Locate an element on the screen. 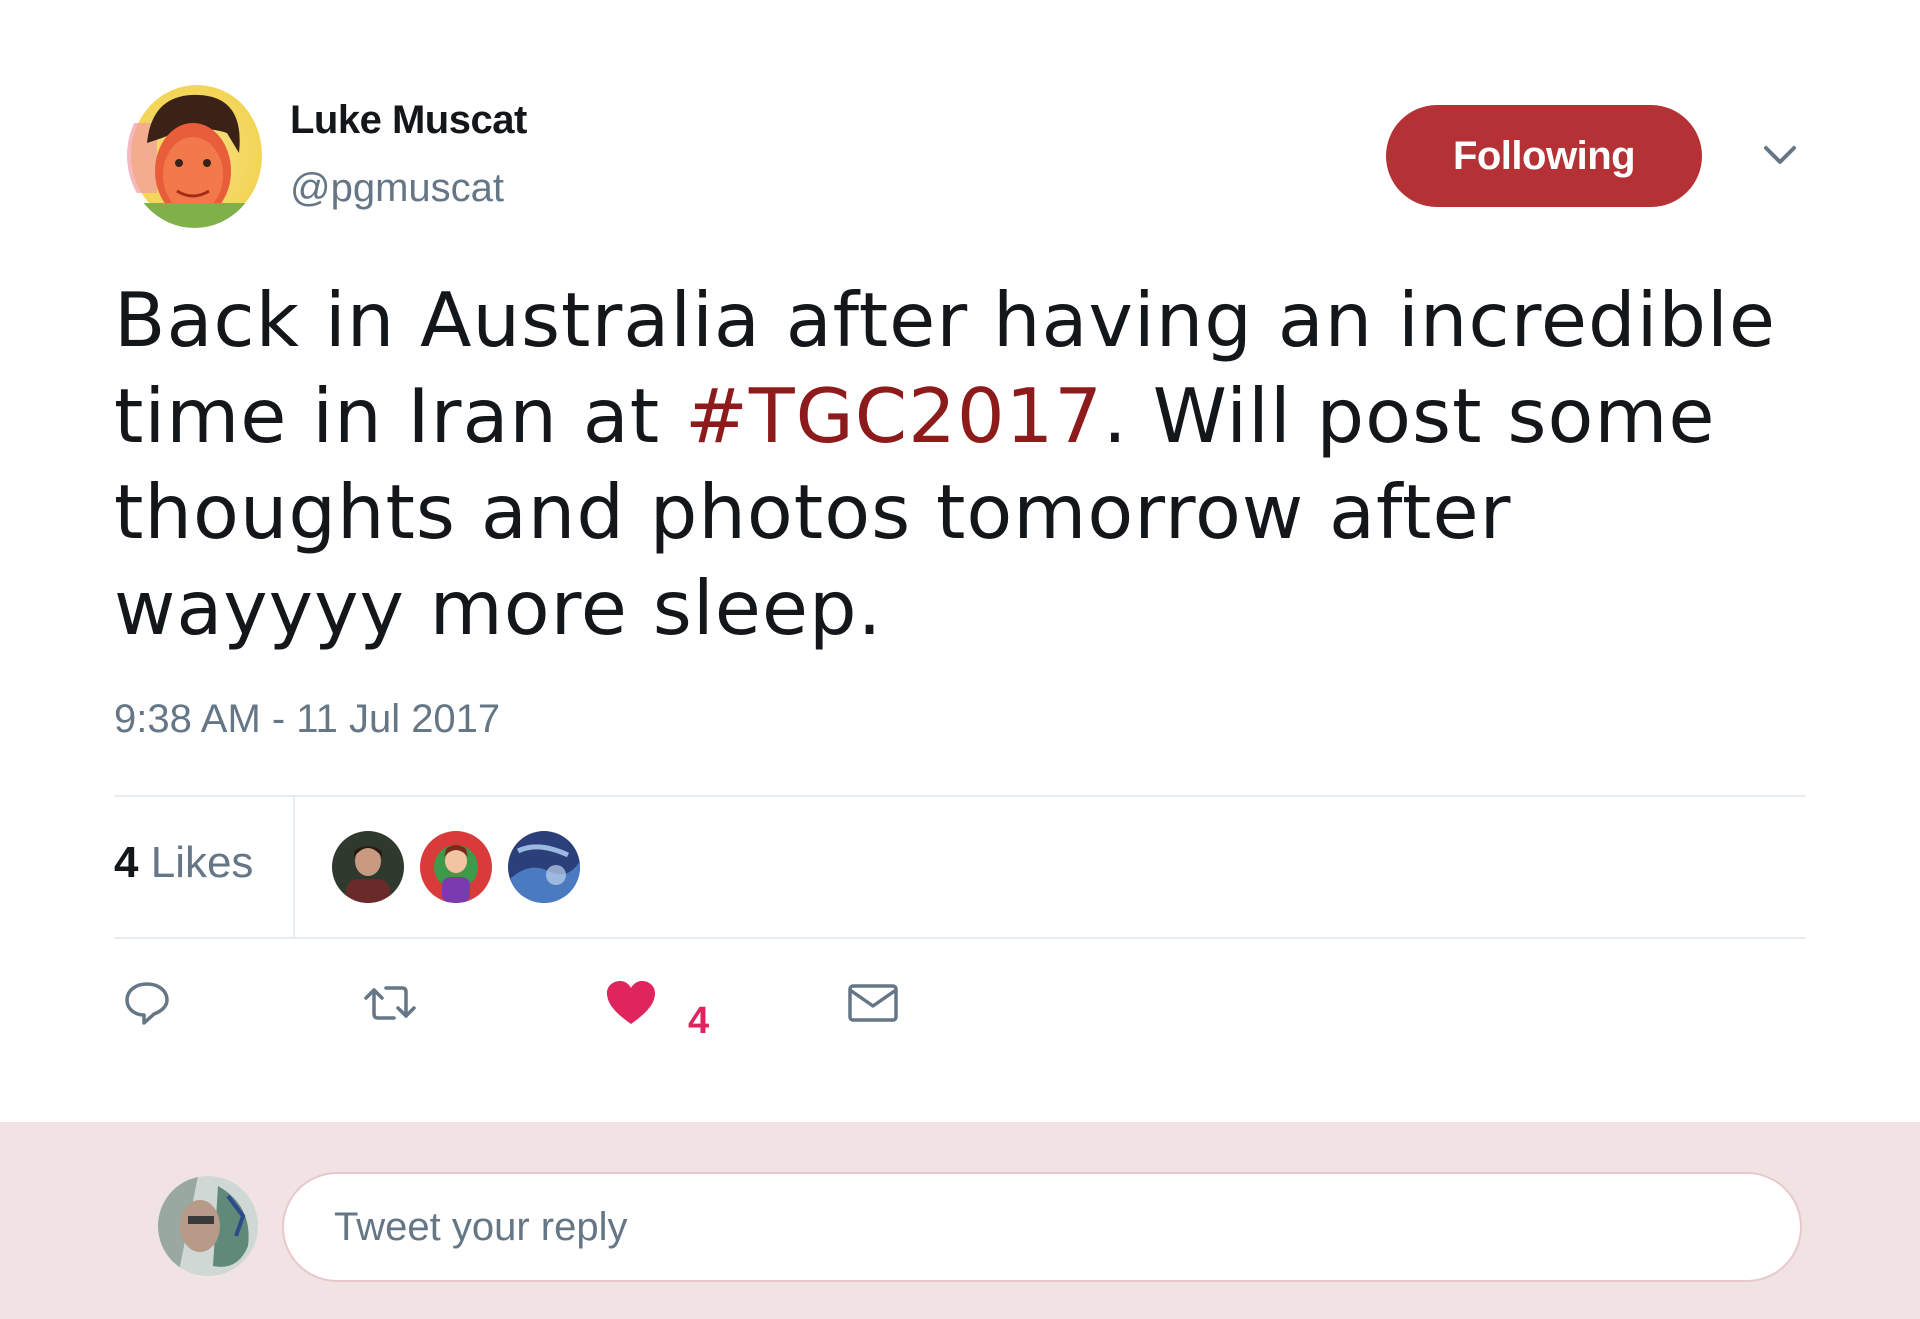 The height and width of the screenshot is (1319, 1920). envelope-icon is located at coordinates (873, 1005).